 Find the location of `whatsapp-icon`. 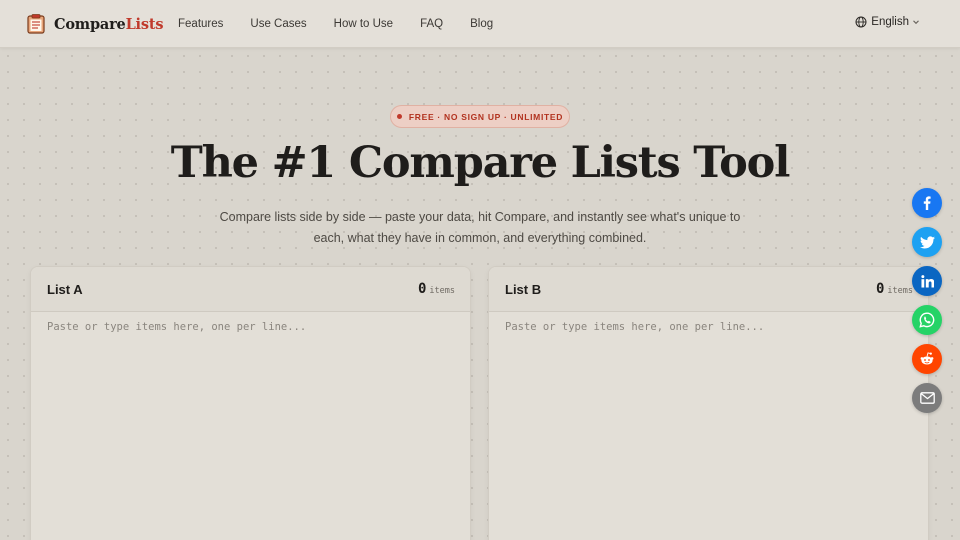

whatsapp-icon is located at coordinates (927, 320).